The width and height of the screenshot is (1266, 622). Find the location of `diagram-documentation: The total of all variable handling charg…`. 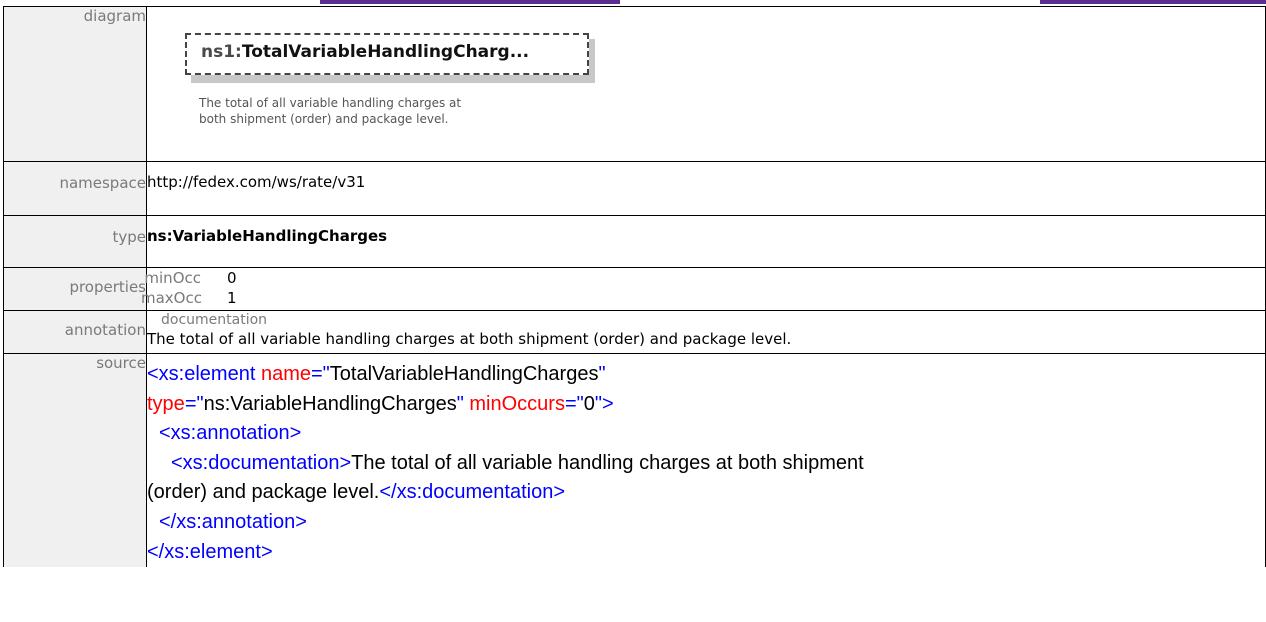

diagram-documentation: The total of all variable handling charg… is located at coordinates (330, 111).